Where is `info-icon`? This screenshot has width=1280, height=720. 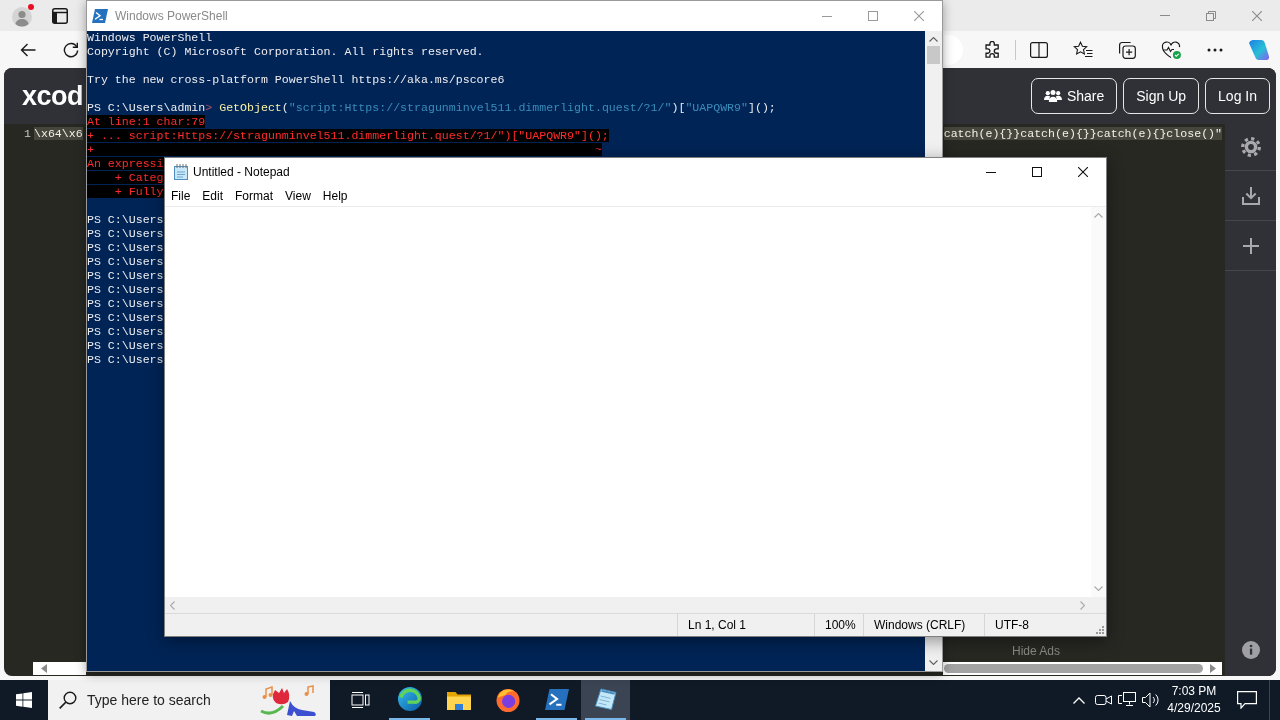
info-icon is located at coordinates (1250, 650).